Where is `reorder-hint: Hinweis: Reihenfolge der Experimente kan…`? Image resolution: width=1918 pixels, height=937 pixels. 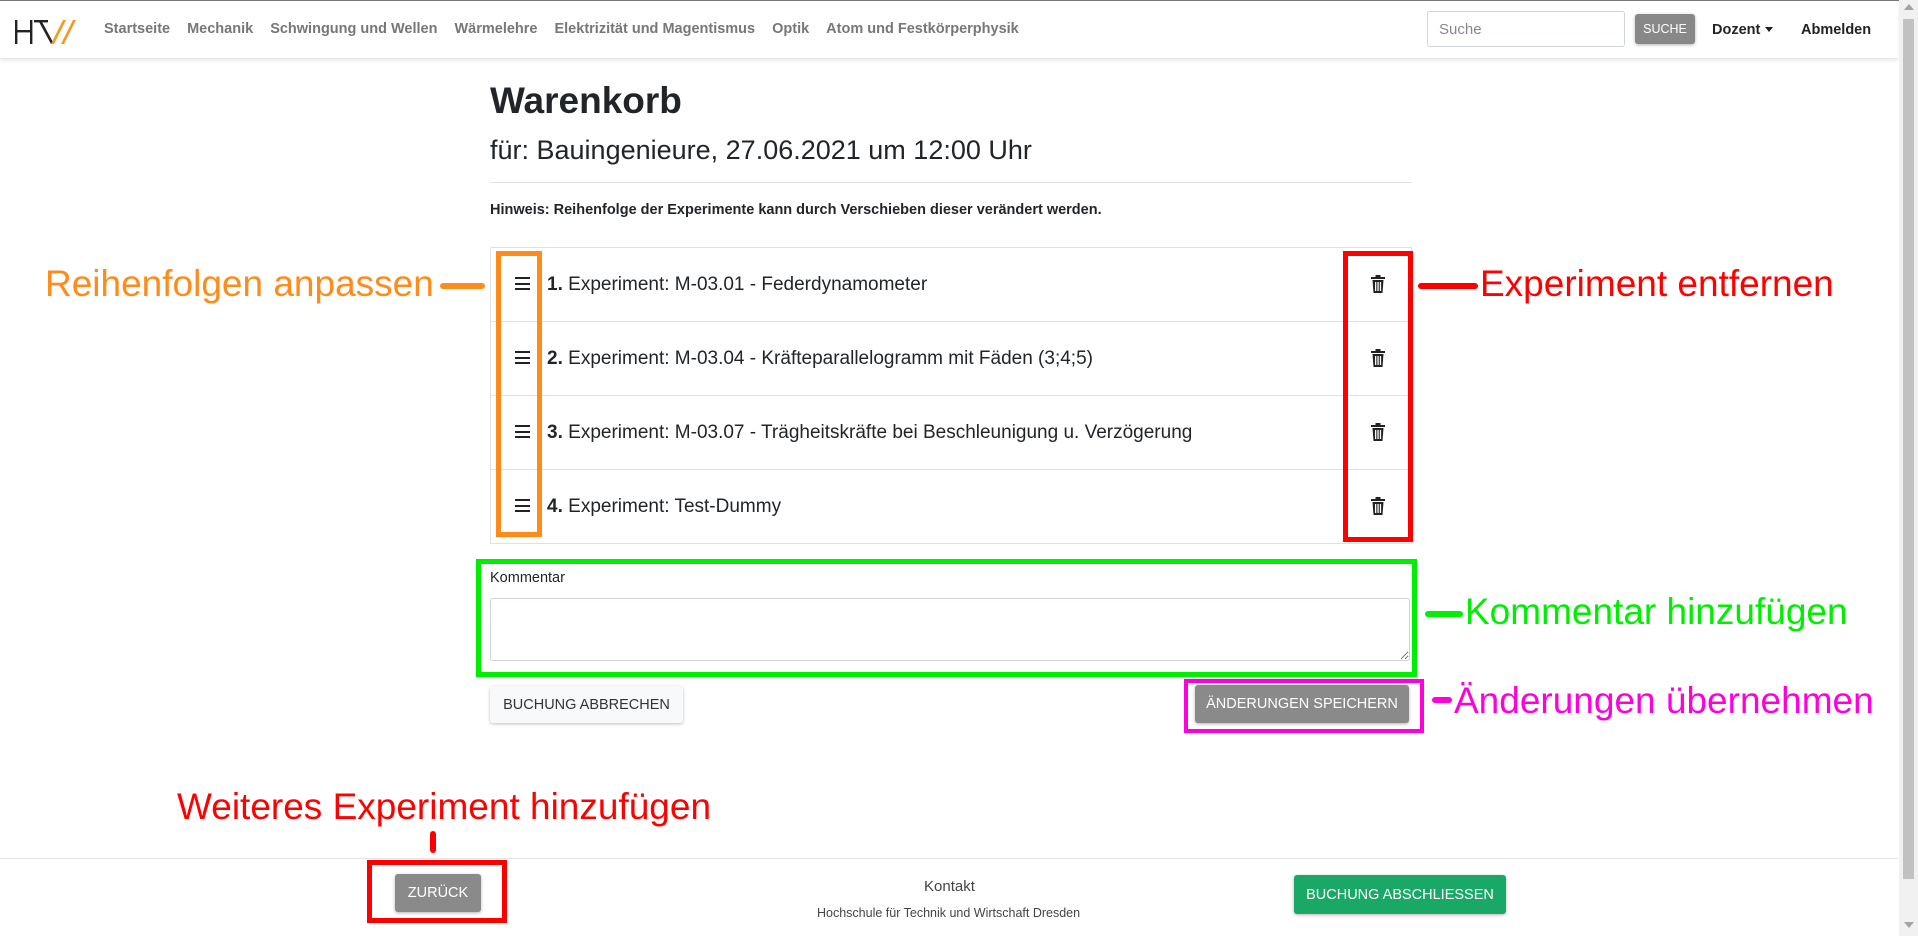
reorder-hint: Hinweis: Reihenfolge der Experimente kan… is located at coordinates (796, 210).